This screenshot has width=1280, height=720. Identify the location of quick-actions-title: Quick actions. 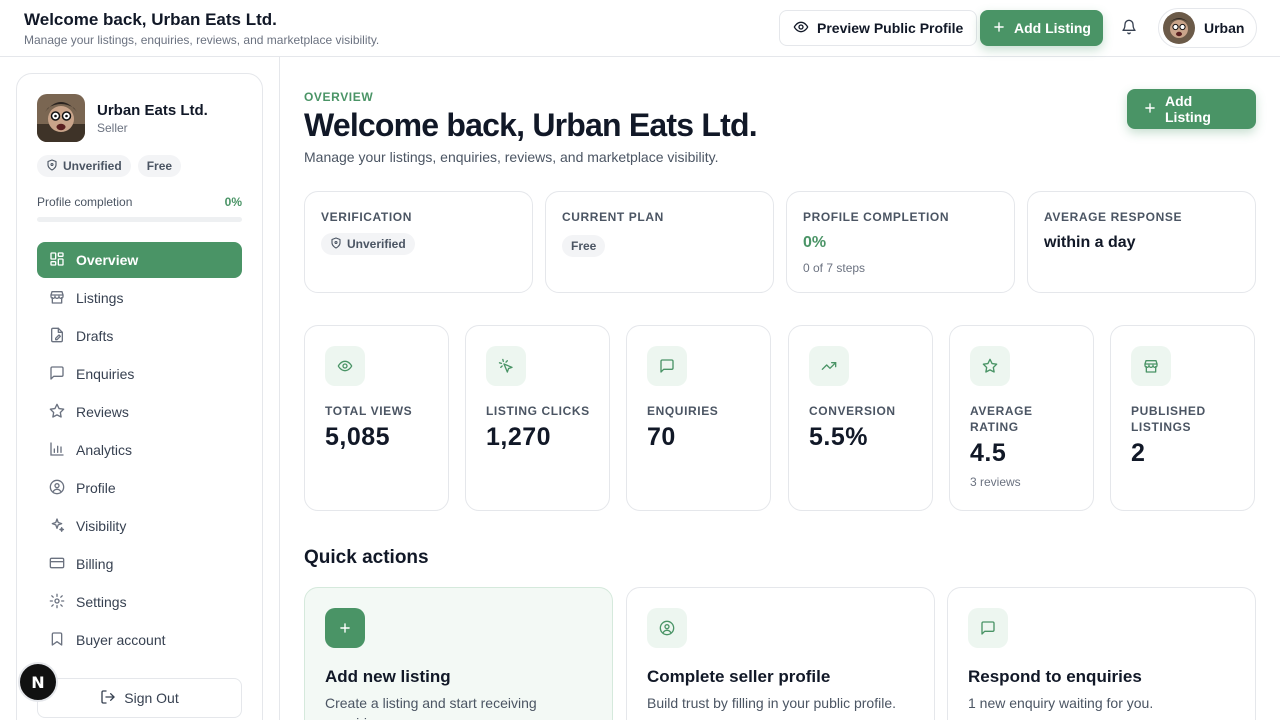
(366, 557).